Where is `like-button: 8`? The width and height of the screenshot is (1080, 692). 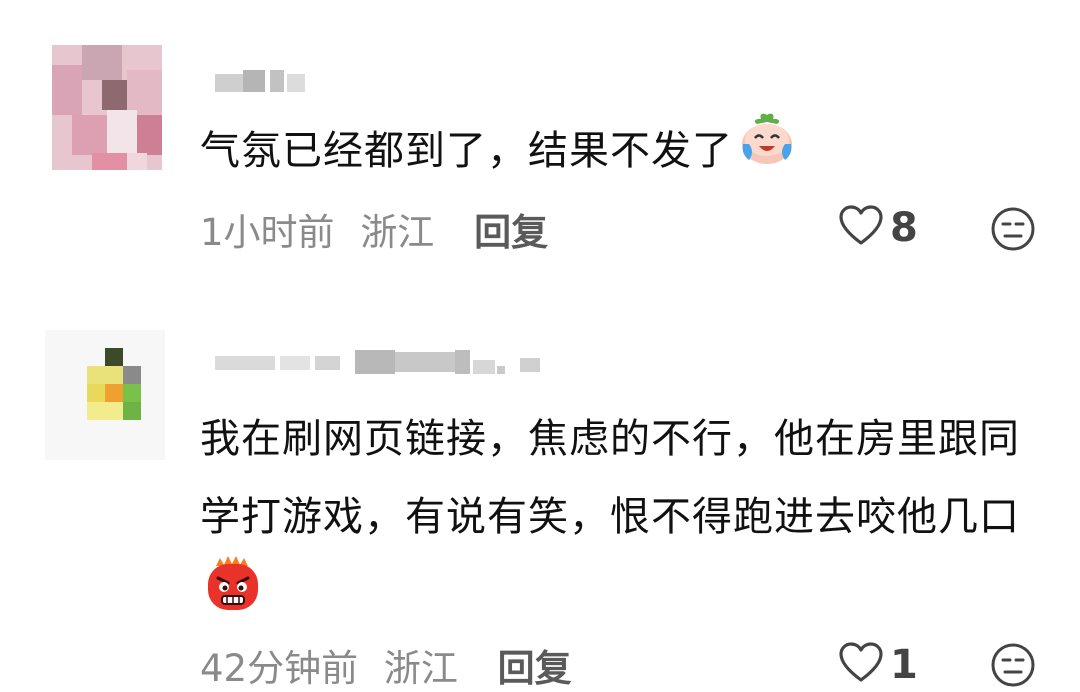 like-button: 8 is located at coordinates (878, 228).